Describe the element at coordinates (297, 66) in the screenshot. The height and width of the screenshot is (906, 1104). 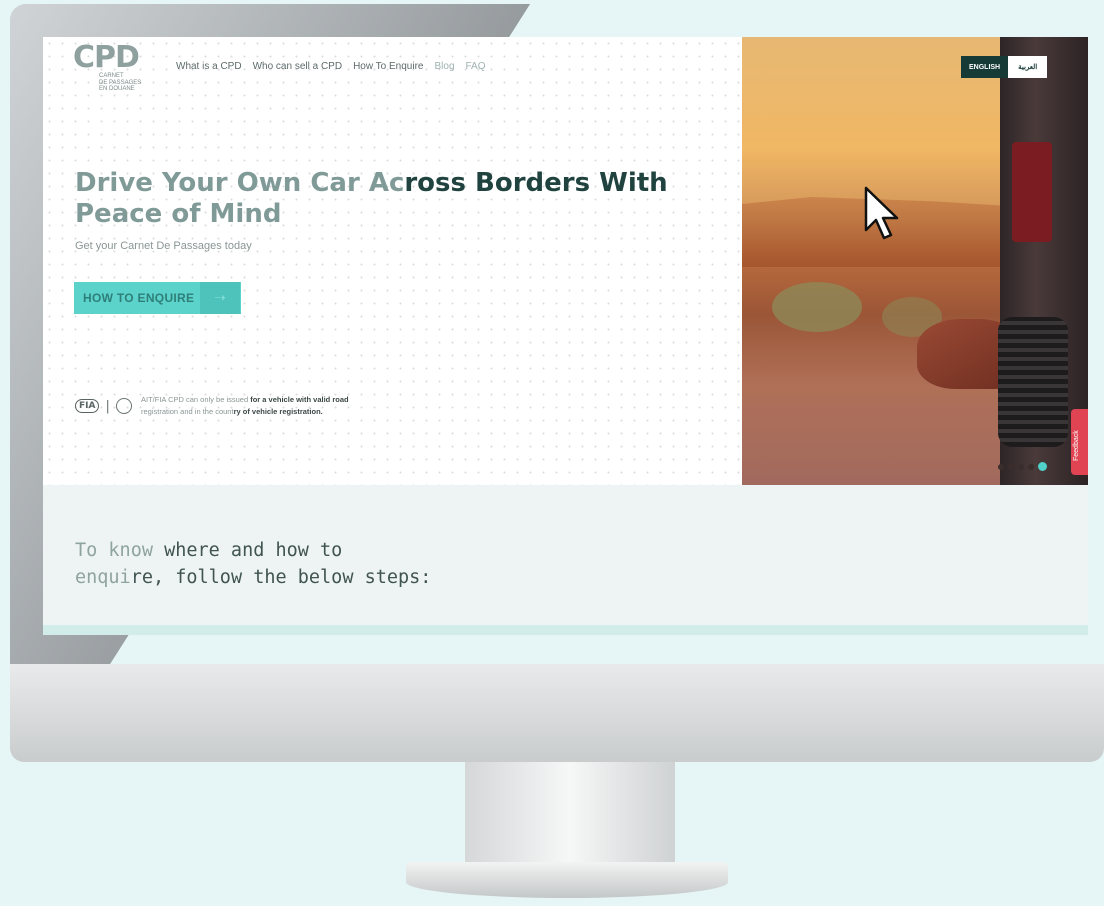
I see `nav-who-can-sell: Who can sell a CPD` at that location.